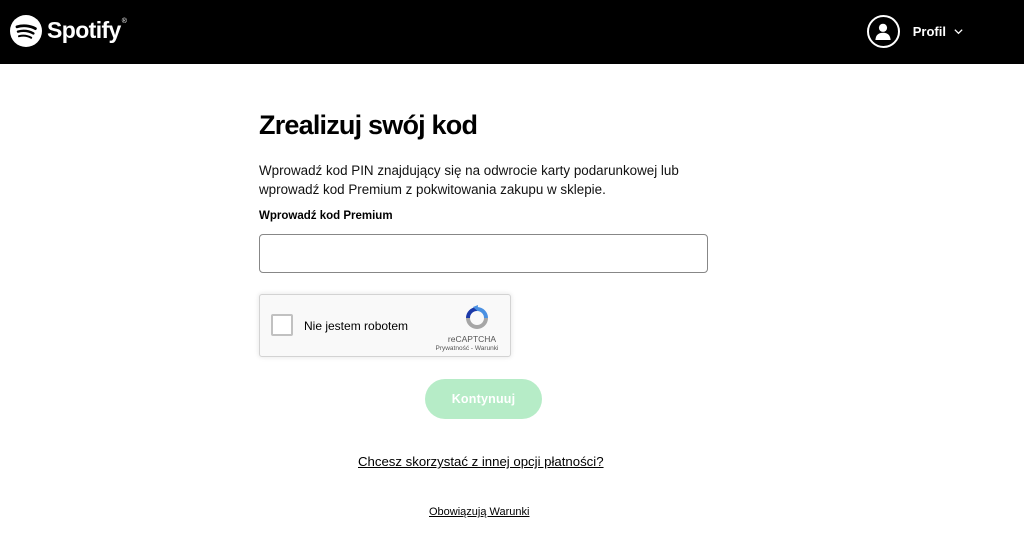 The width and height of the screenshot is (1024, 543). Describe the element at coordinates (26, 31) in the screenshot. I see `spotify-logo-icon` at that location.